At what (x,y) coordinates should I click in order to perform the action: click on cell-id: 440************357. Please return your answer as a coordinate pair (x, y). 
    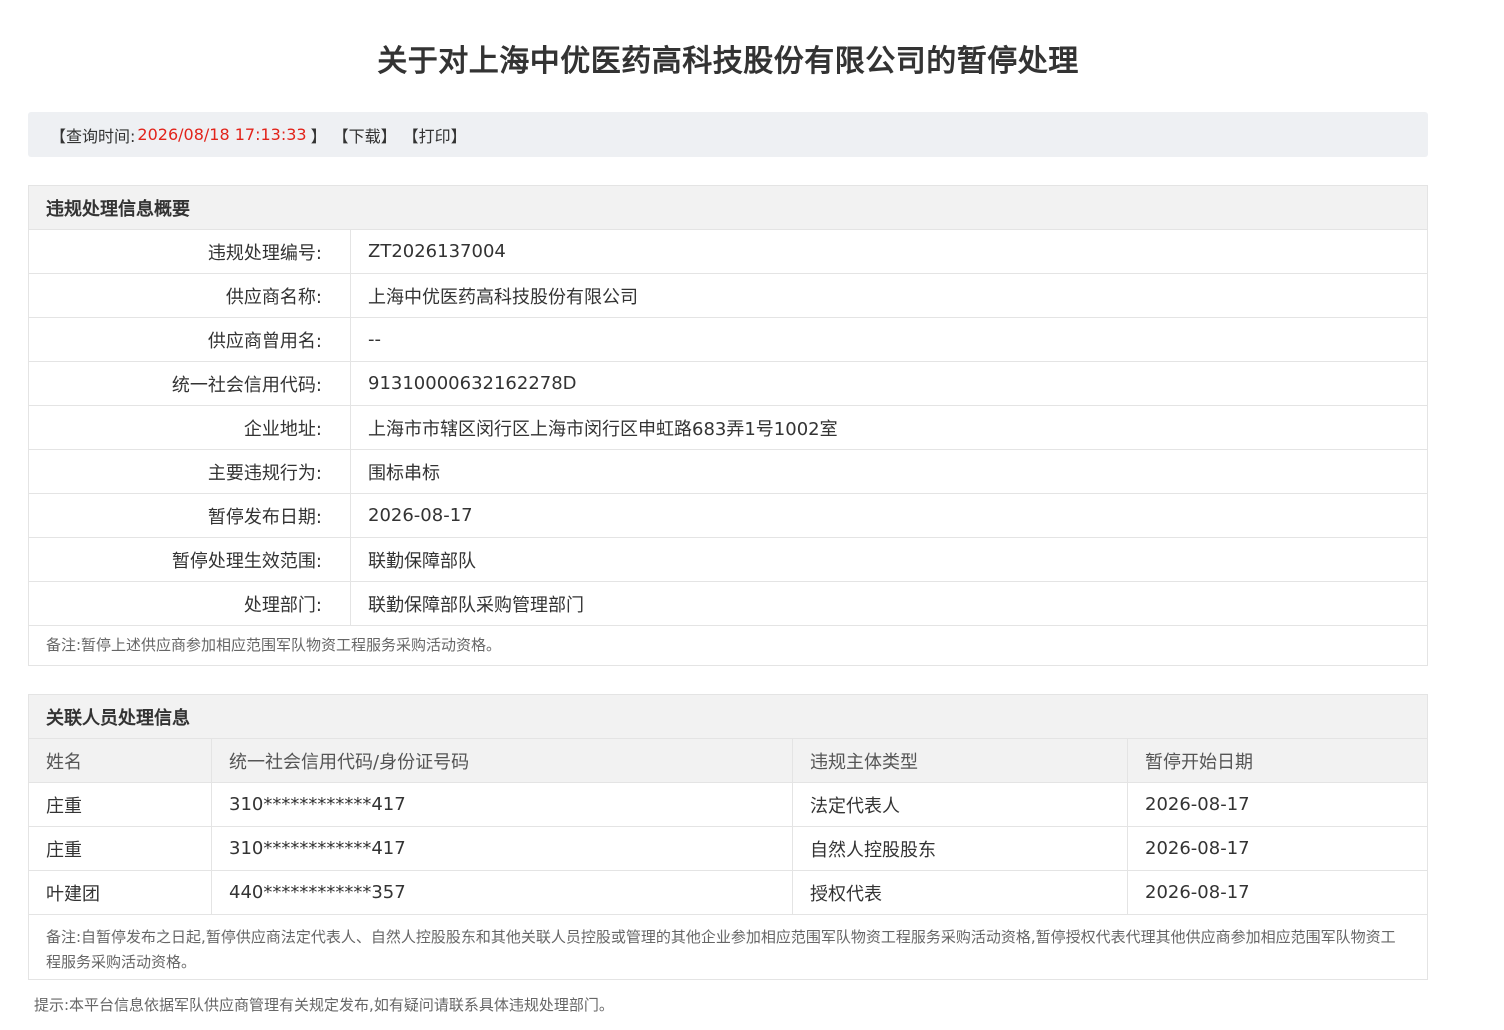
    Looking at the image, I should click on (502, 892).